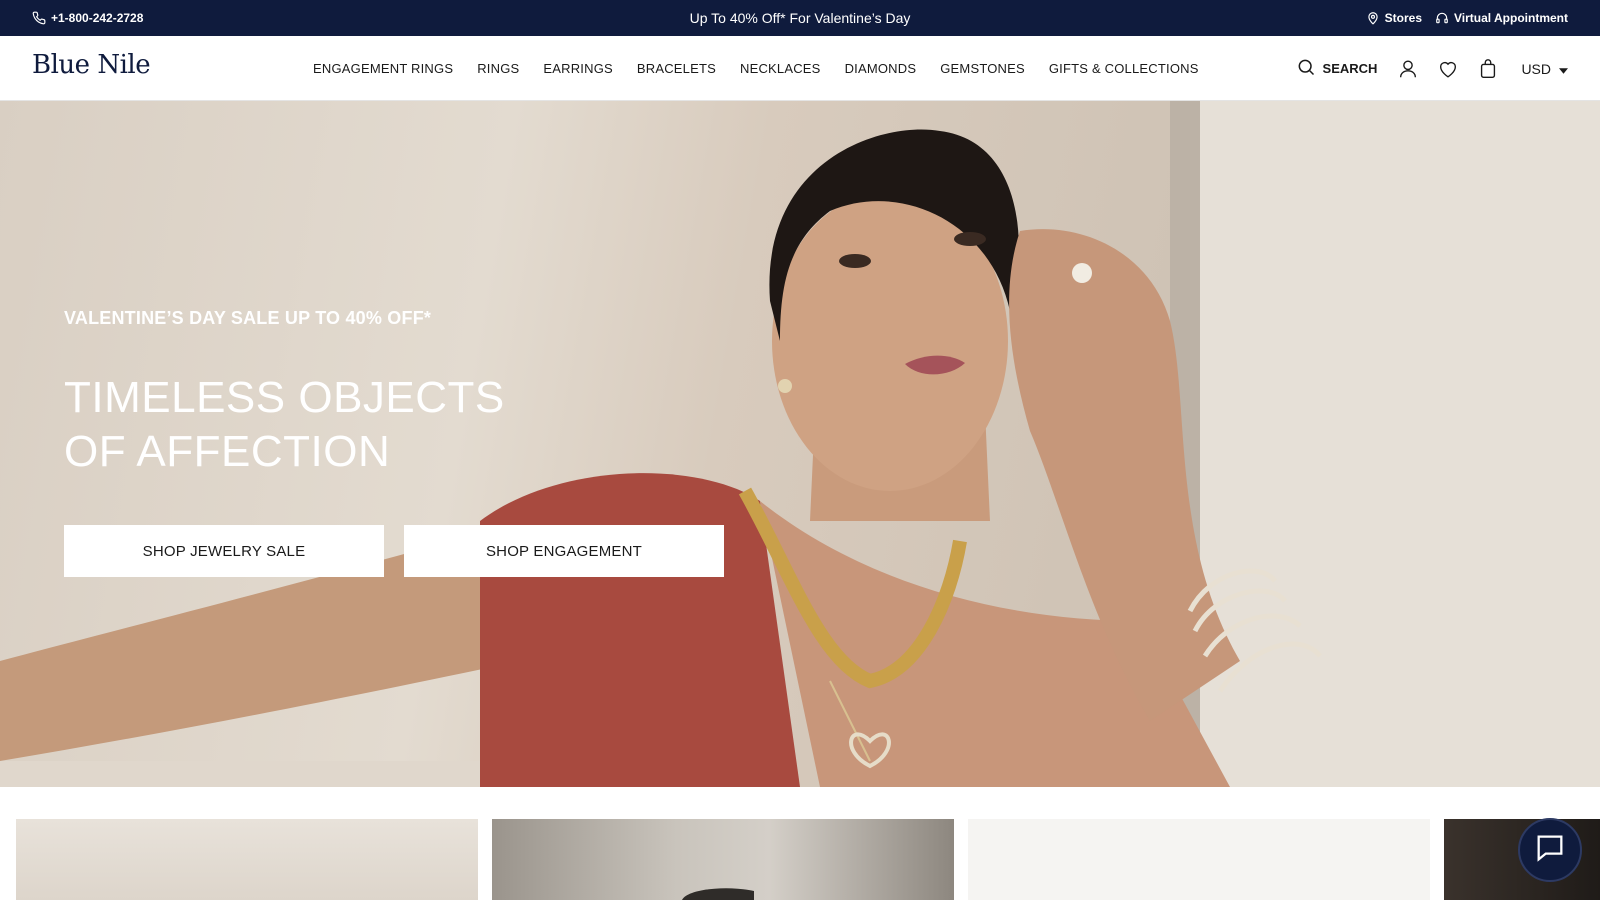 Image resolution: width=1600 pixels, height=900 pixels. I want to click on nav-earrings: EARRINGS, so click(578, 68).